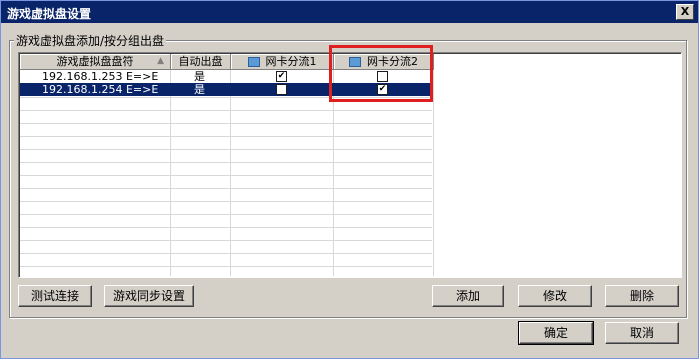 The image size is (699, 359). What do you see at coordinates (685, 12) in the screenshot?
I see `close-button: X` at bounding box center [685, 12].